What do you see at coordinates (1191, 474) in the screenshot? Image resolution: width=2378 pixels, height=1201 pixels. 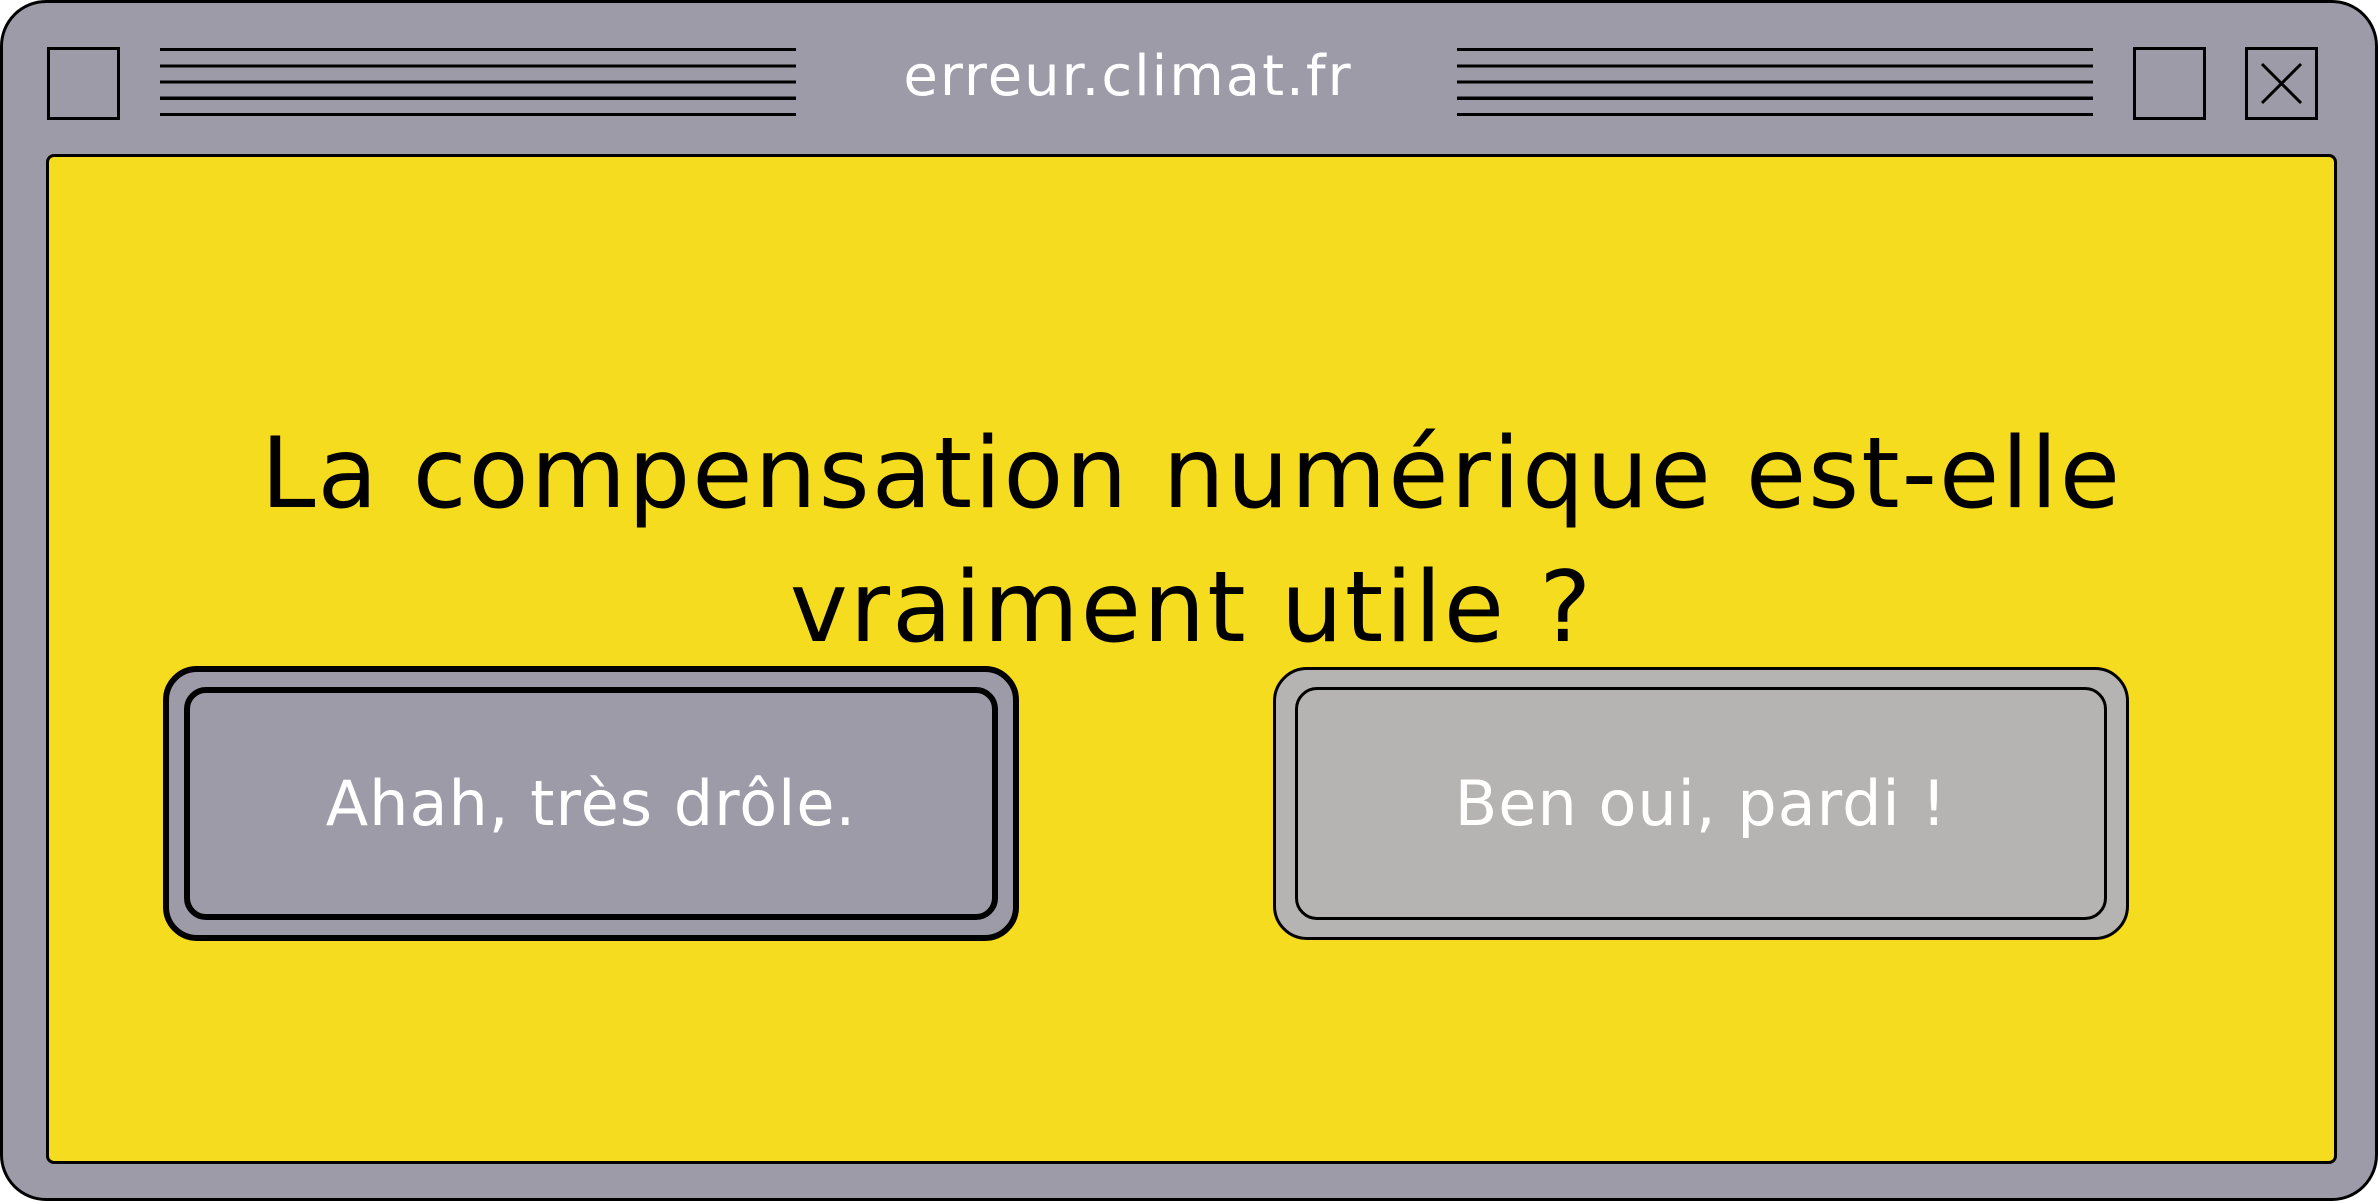 I see `question-line-1: La compensation numérique est-elle` at bounding box center [1191, 474].